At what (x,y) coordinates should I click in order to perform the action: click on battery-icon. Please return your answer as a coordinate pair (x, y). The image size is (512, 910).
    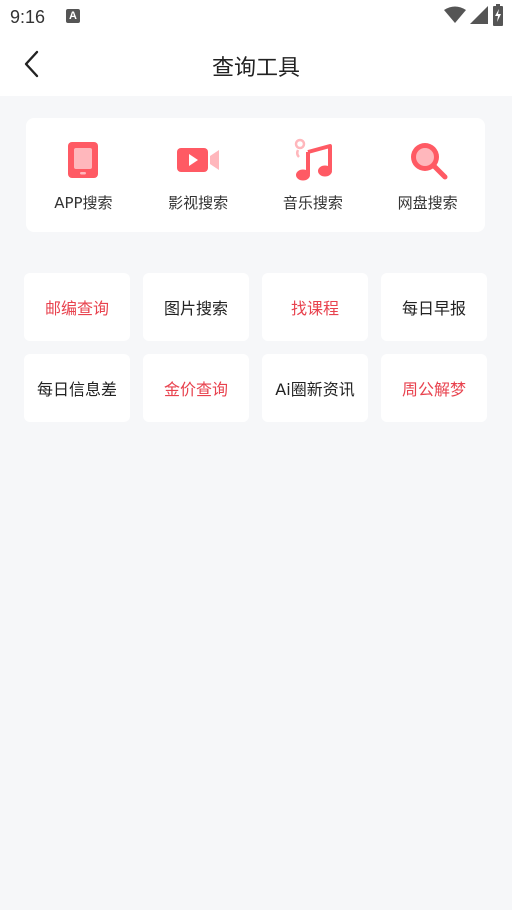
    Looking at the image, I should click on (498, 17).